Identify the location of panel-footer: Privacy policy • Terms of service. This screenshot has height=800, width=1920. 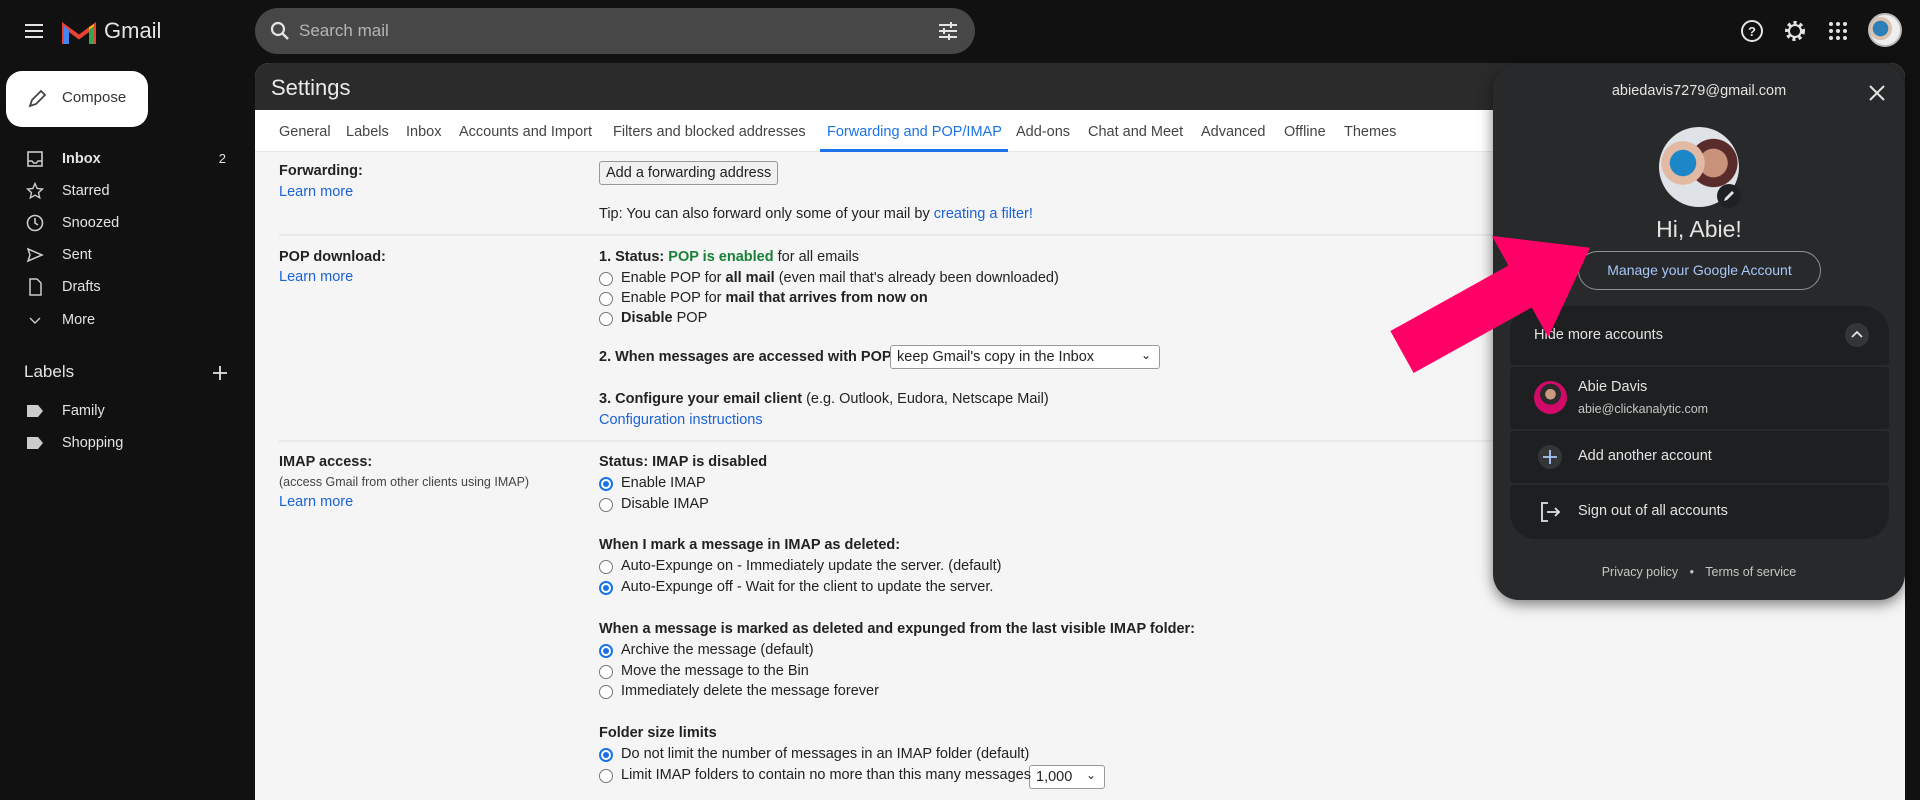
(1699, 572).